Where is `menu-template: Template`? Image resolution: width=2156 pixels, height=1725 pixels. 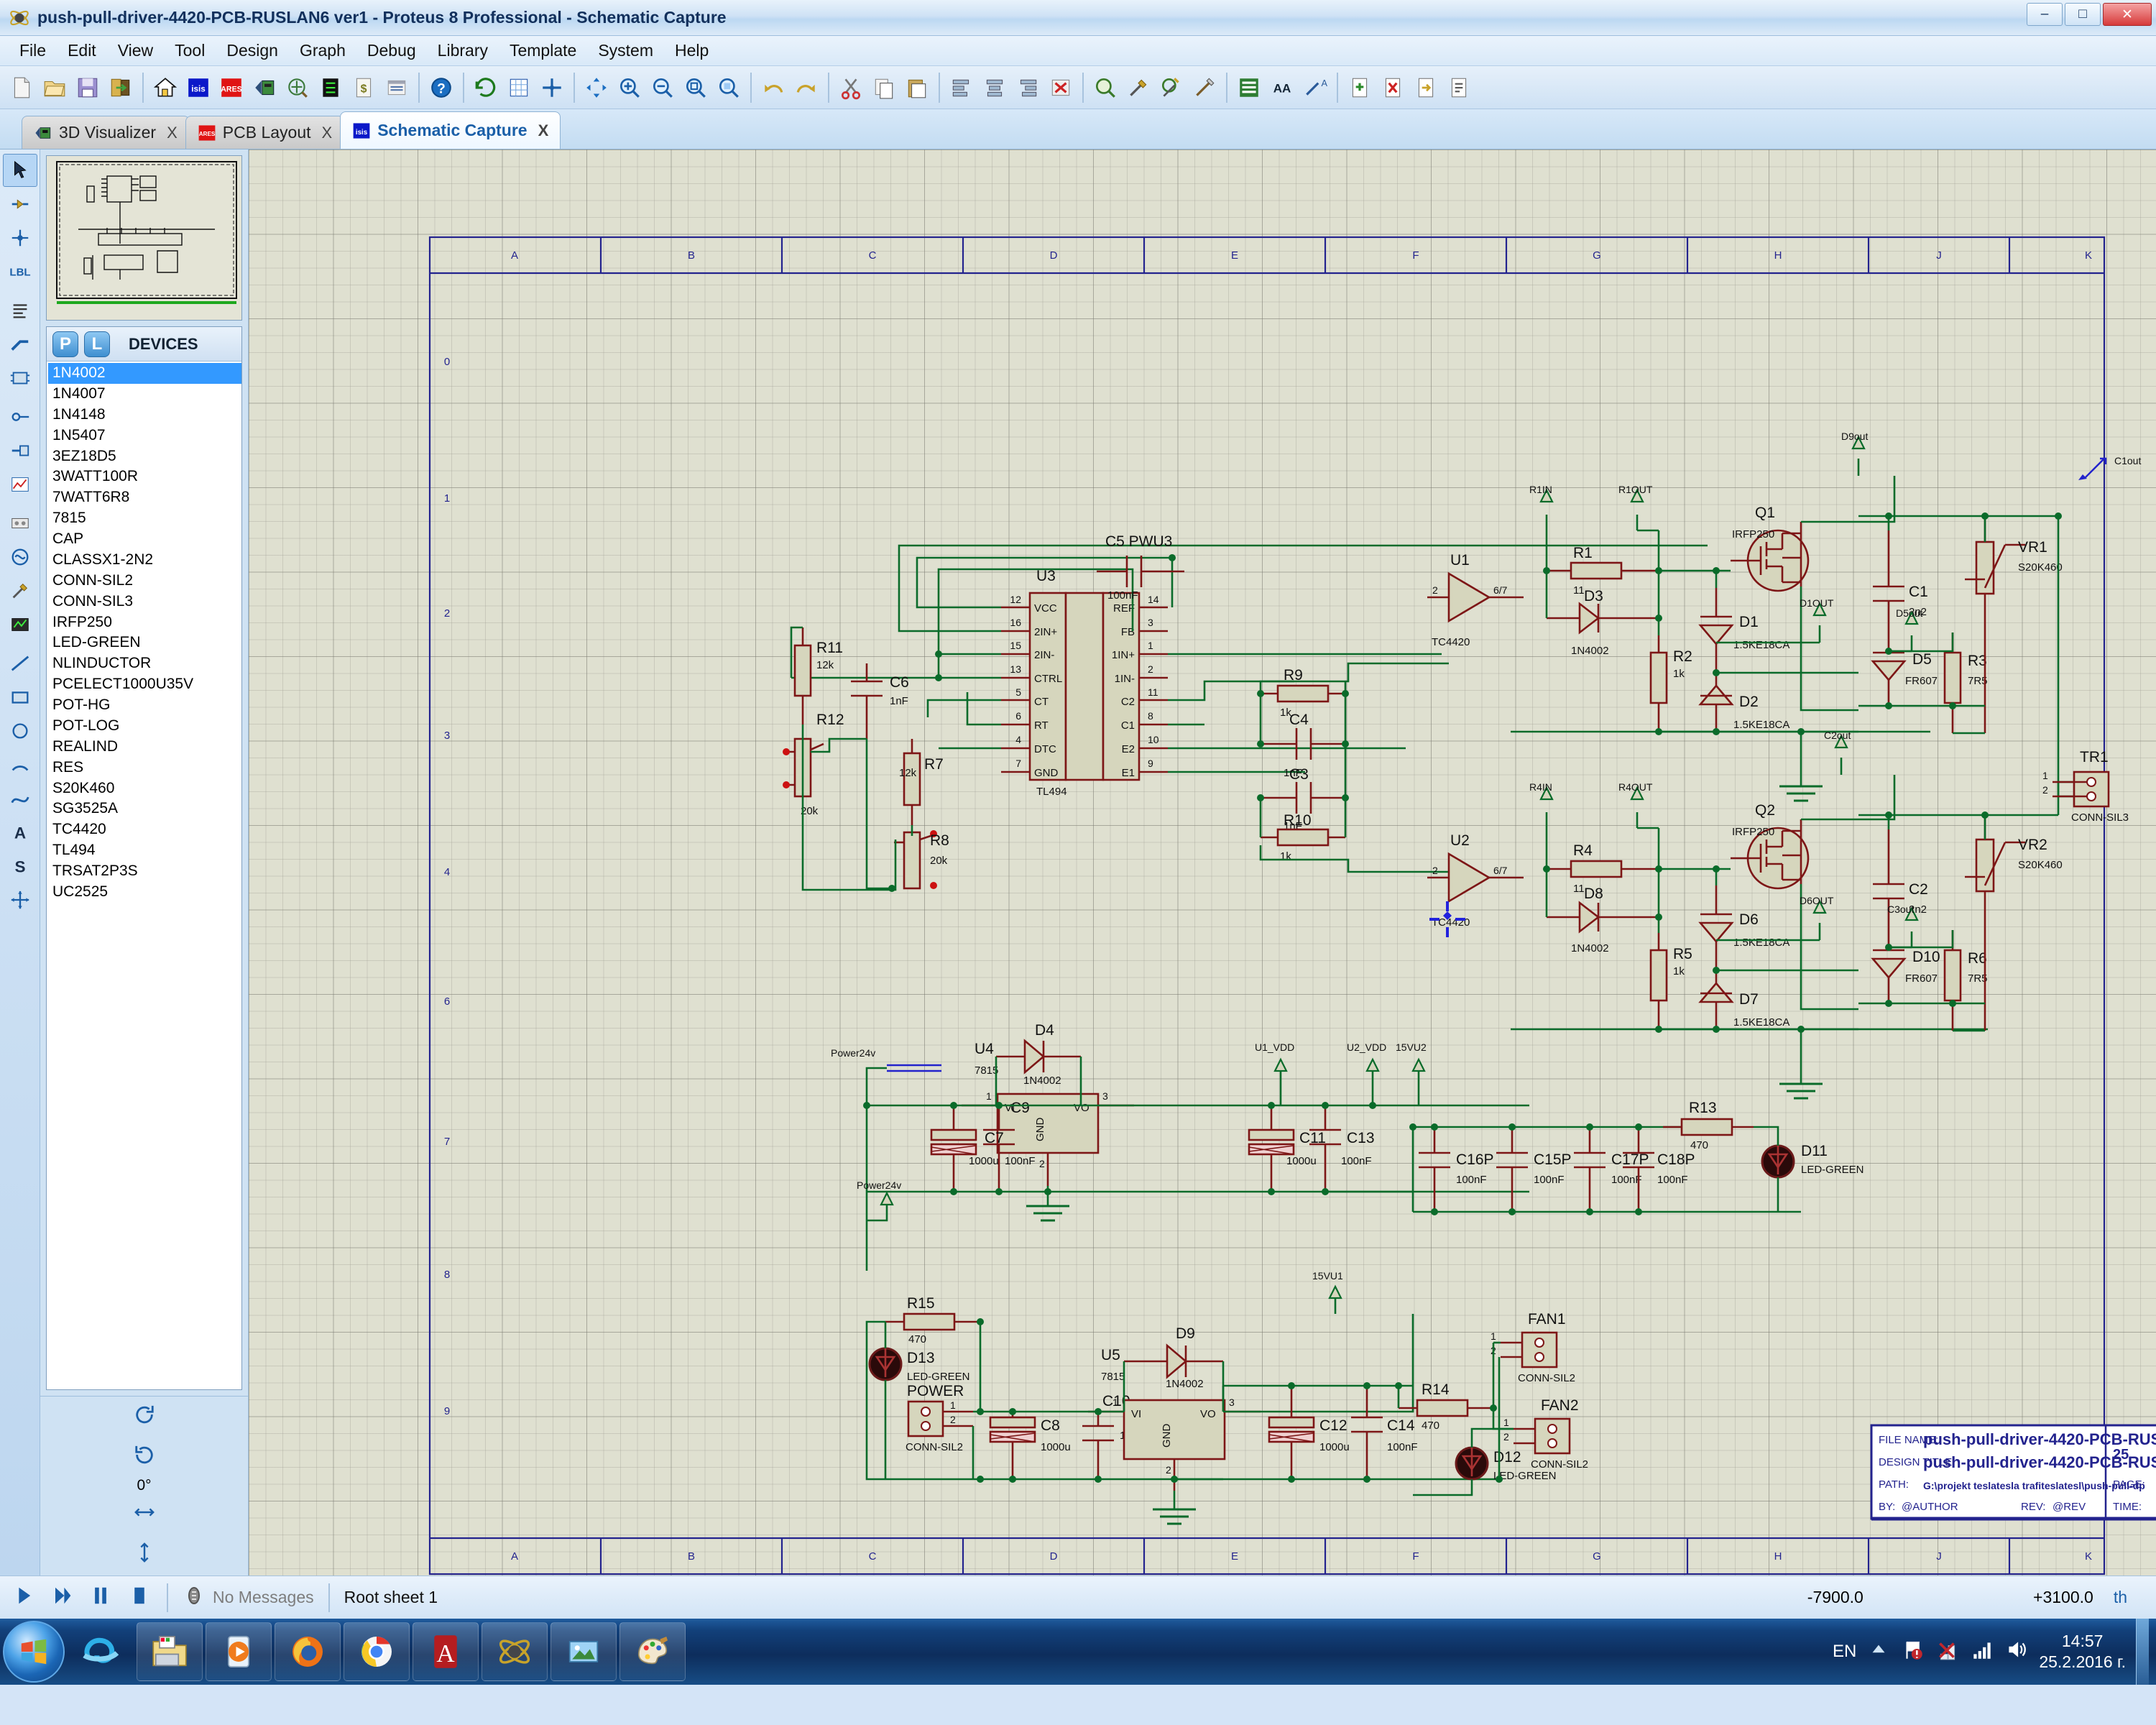
menu-template: Template is located at coordinates (543, 50).